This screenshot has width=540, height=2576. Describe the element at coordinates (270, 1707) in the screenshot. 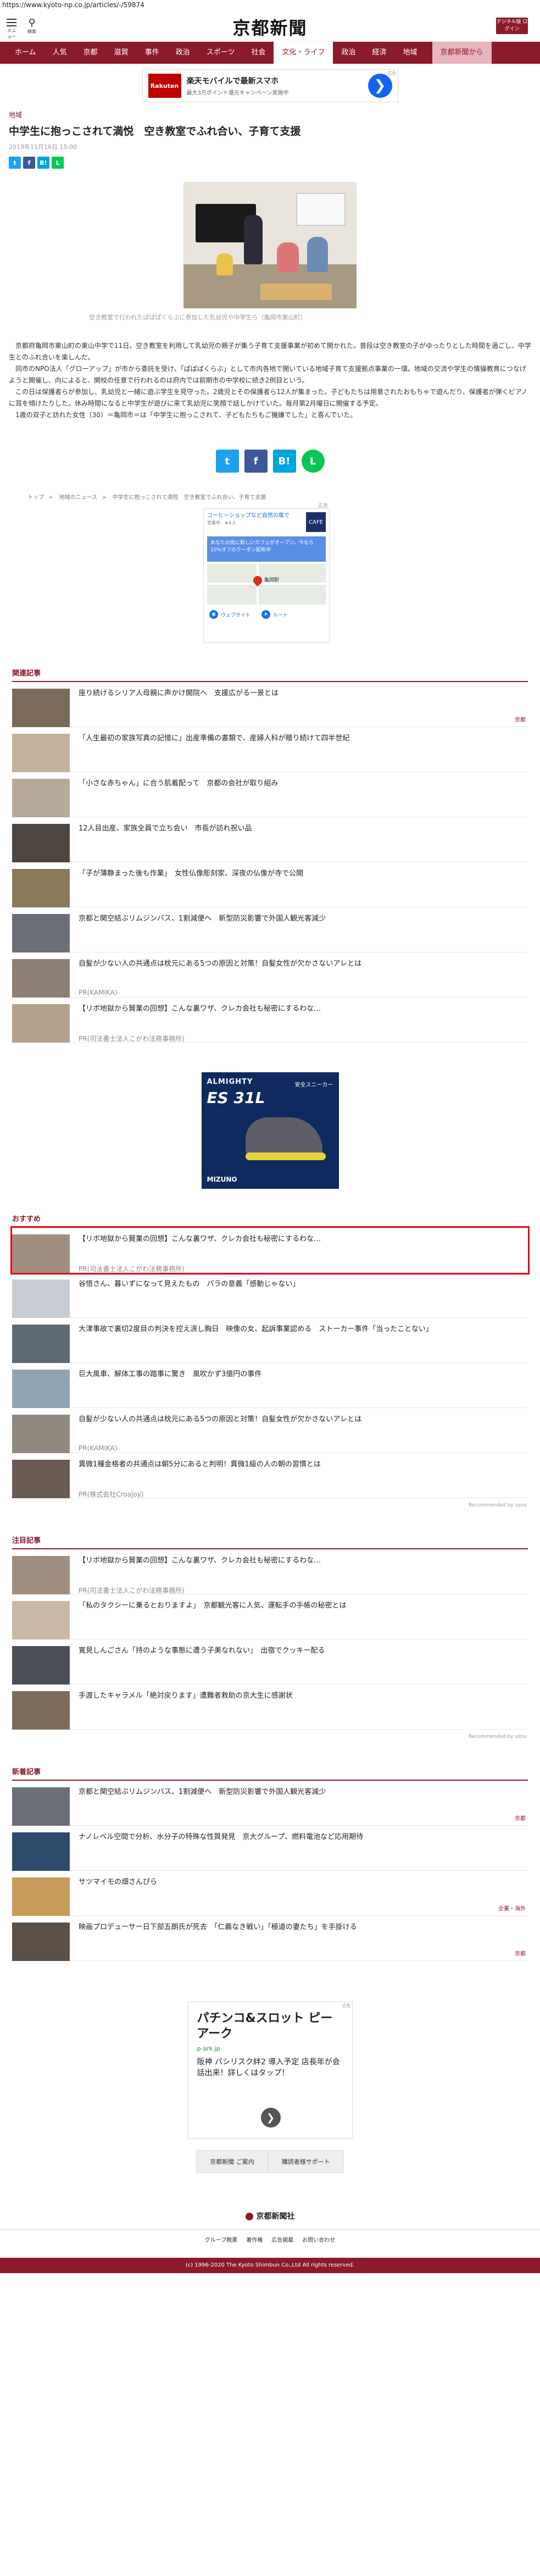

I see `list-item: 手渡したキャラメル「絶対戻ります」遭難者救助の京大生に感謝状` at that location.